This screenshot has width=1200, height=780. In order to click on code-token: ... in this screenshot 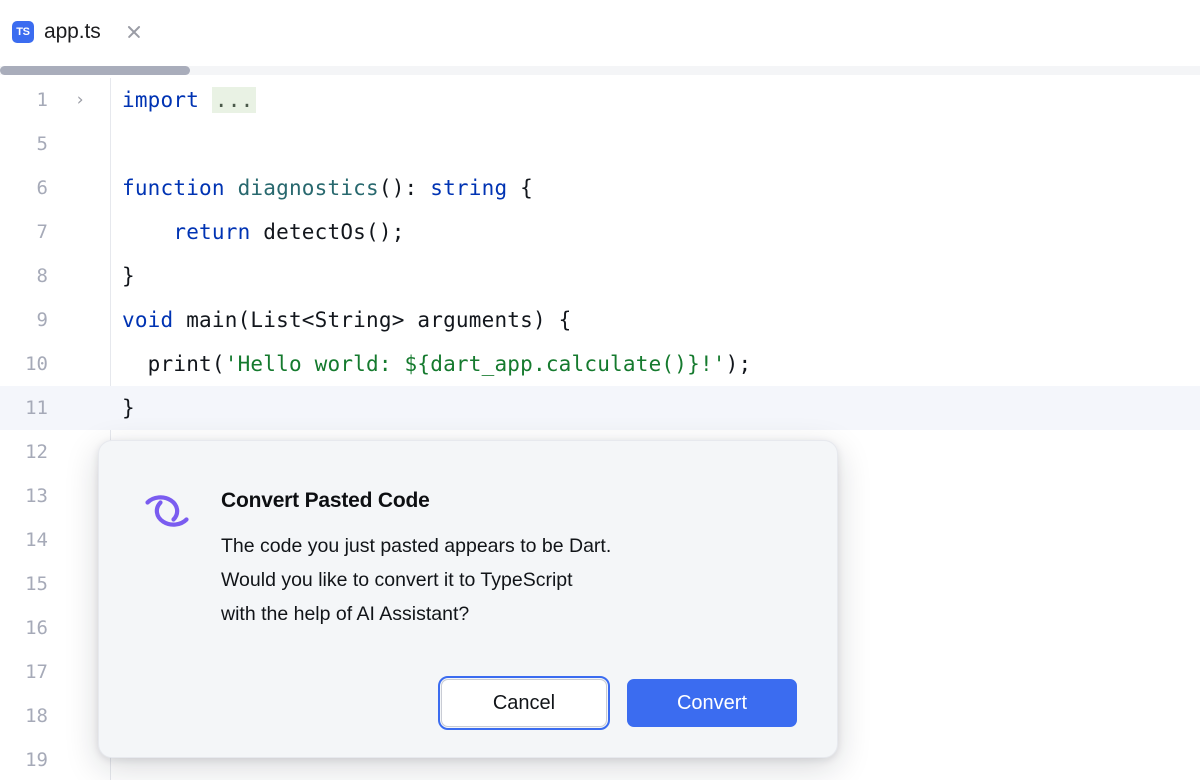, I will do `click(234, 100)`.